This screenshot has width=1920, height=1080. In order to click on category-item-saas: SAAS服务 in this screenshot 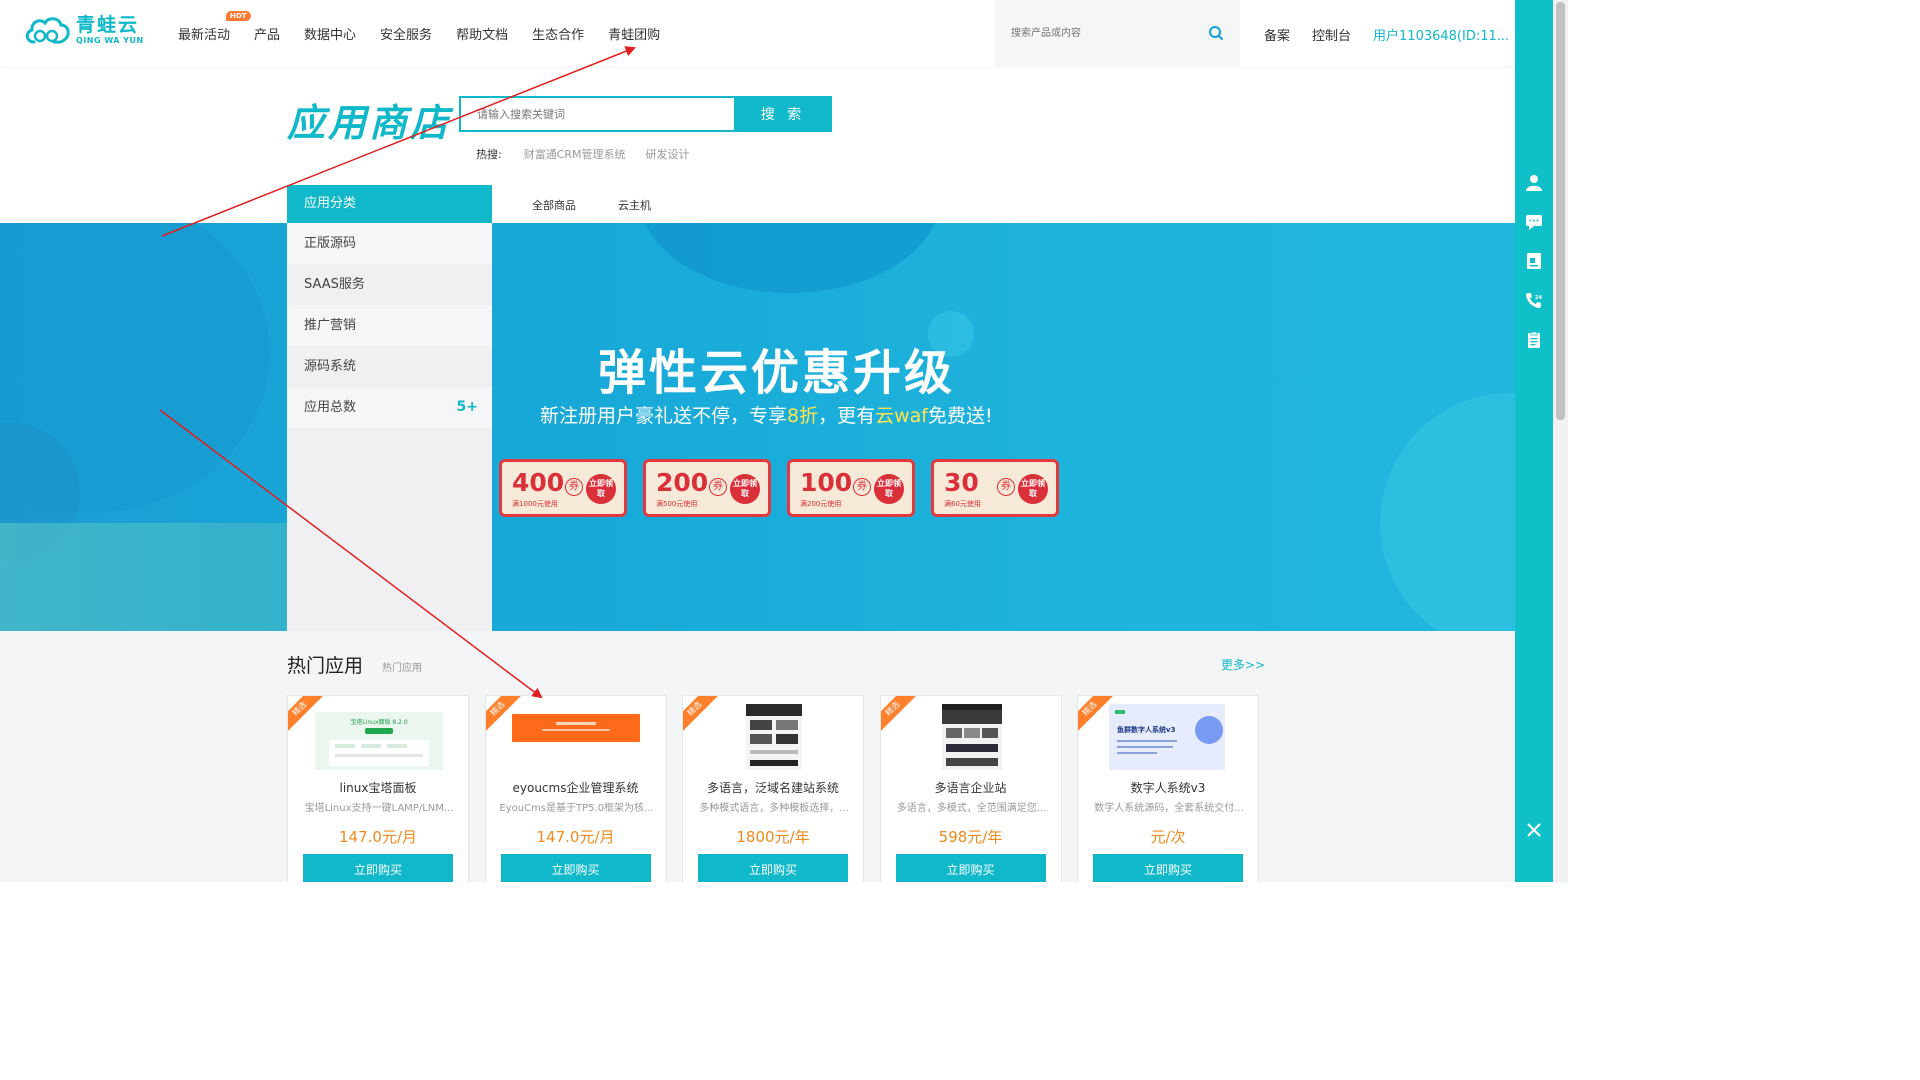, I will do `click(389, 284)`.